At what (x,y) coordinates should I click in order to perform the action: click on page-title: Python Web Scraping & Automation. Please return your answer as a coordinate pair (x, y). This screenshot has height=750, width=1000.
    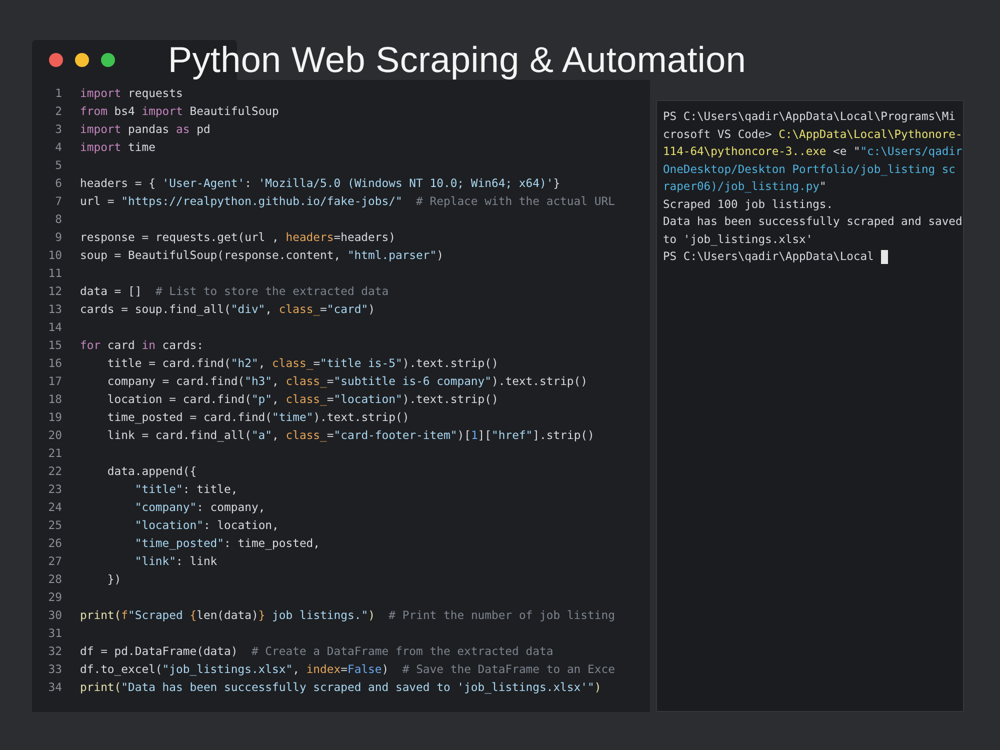
    Looking at the image, I should click on (457, 60).